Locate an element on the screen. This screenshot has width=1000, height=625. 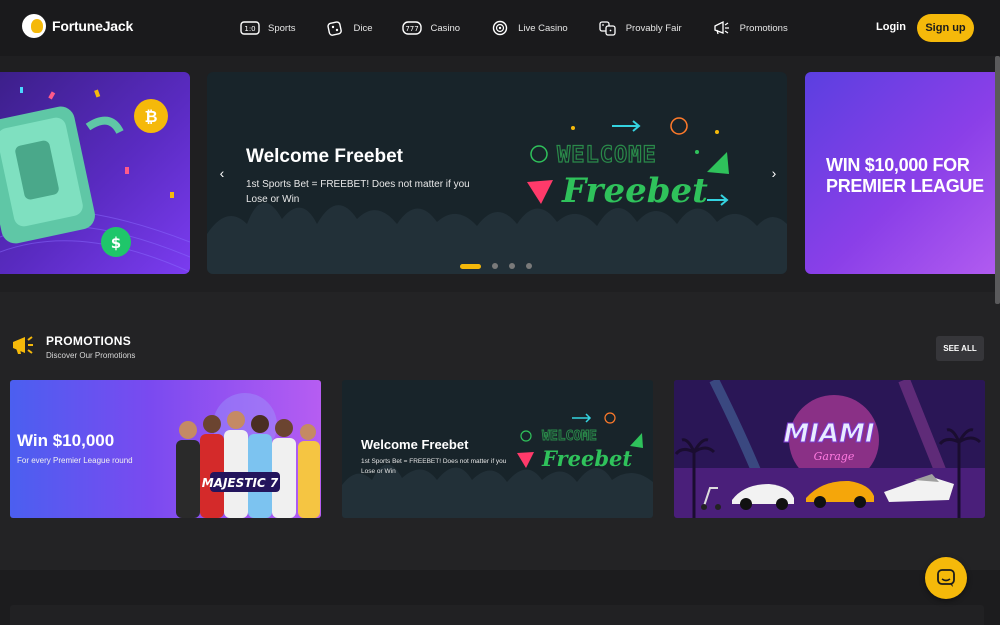
slot-777-icon: 777 is located at coordinates (412, 28).